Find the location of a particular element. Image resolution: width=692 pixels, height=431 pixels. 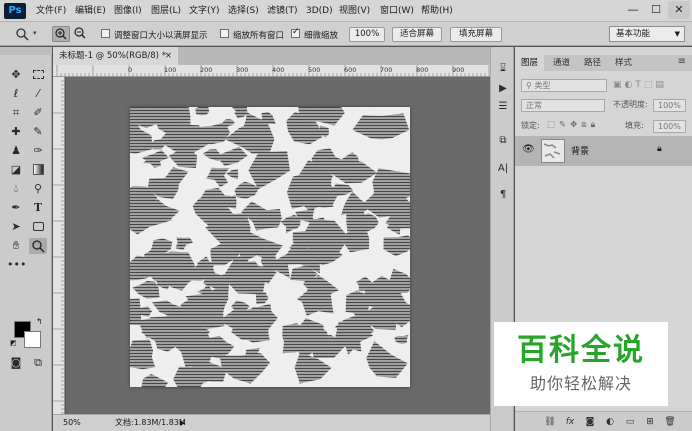

fill-value: 100% is located at coordinates (669, 126).